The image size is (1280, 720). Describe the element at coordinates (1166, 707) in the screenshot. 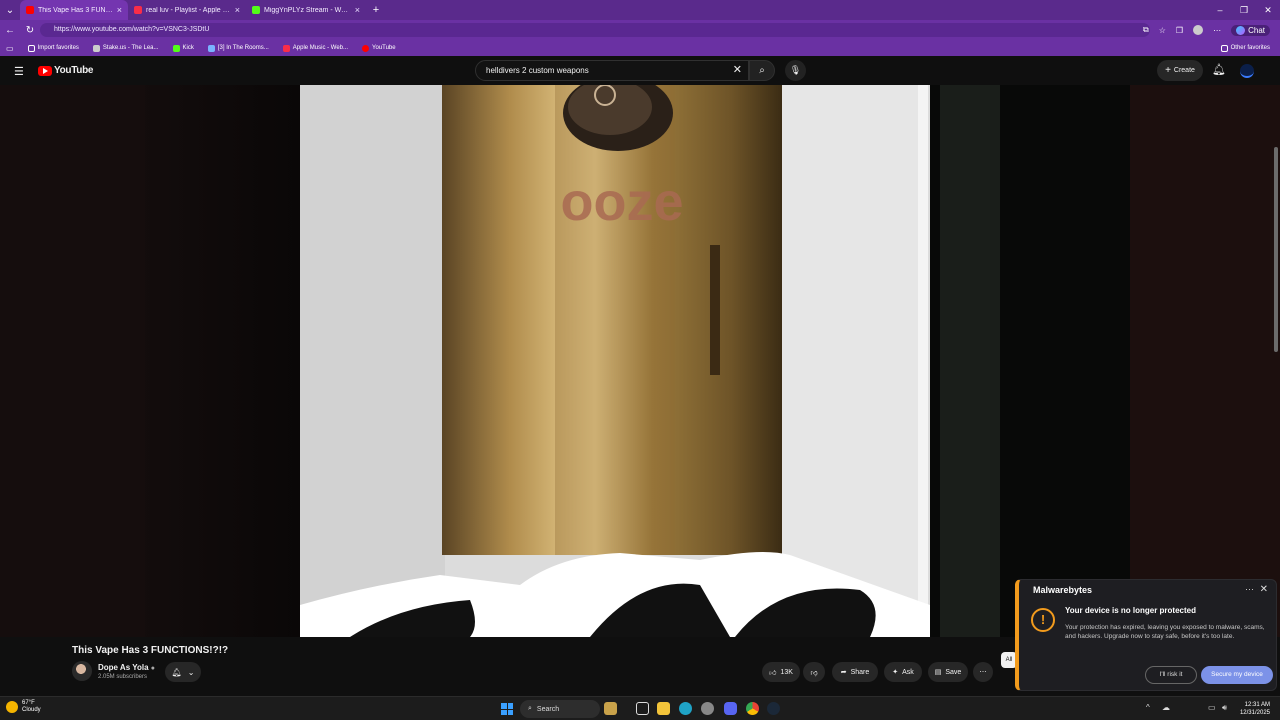

I see `onedrive-icon: ☁` at that location.